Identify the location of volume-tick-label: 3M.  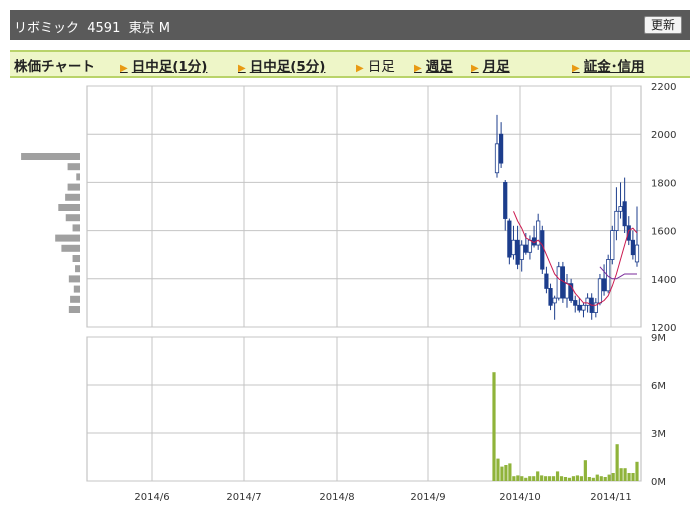
(658, 434).